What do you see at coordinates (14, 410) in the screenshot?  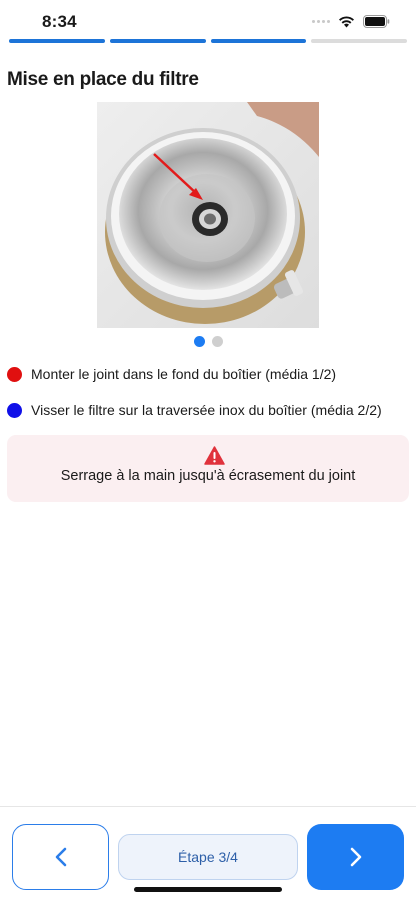 I see `blue-bullet-icon` at bounding box center [14, 410].